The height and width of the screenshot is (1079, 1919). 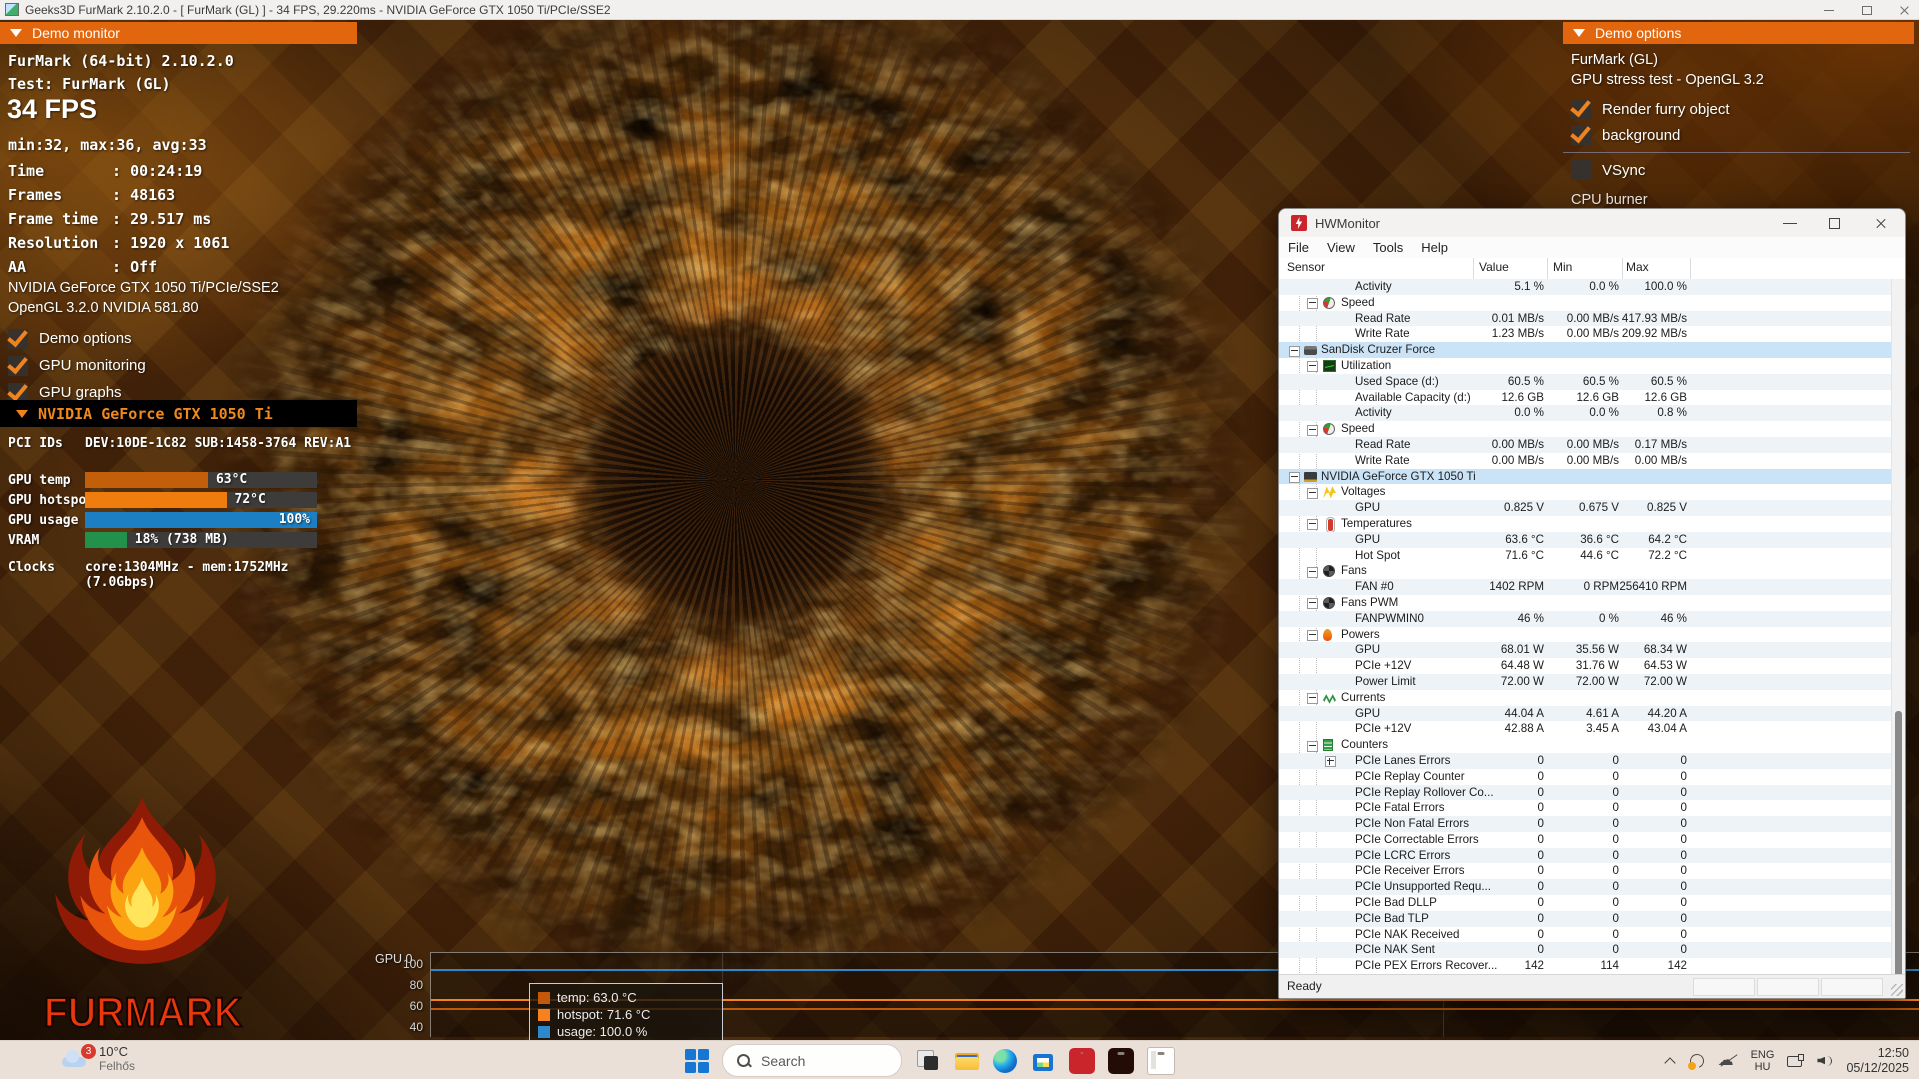 I want to click on checkbox-row: Render furry object, so click(x=1650, y=109).